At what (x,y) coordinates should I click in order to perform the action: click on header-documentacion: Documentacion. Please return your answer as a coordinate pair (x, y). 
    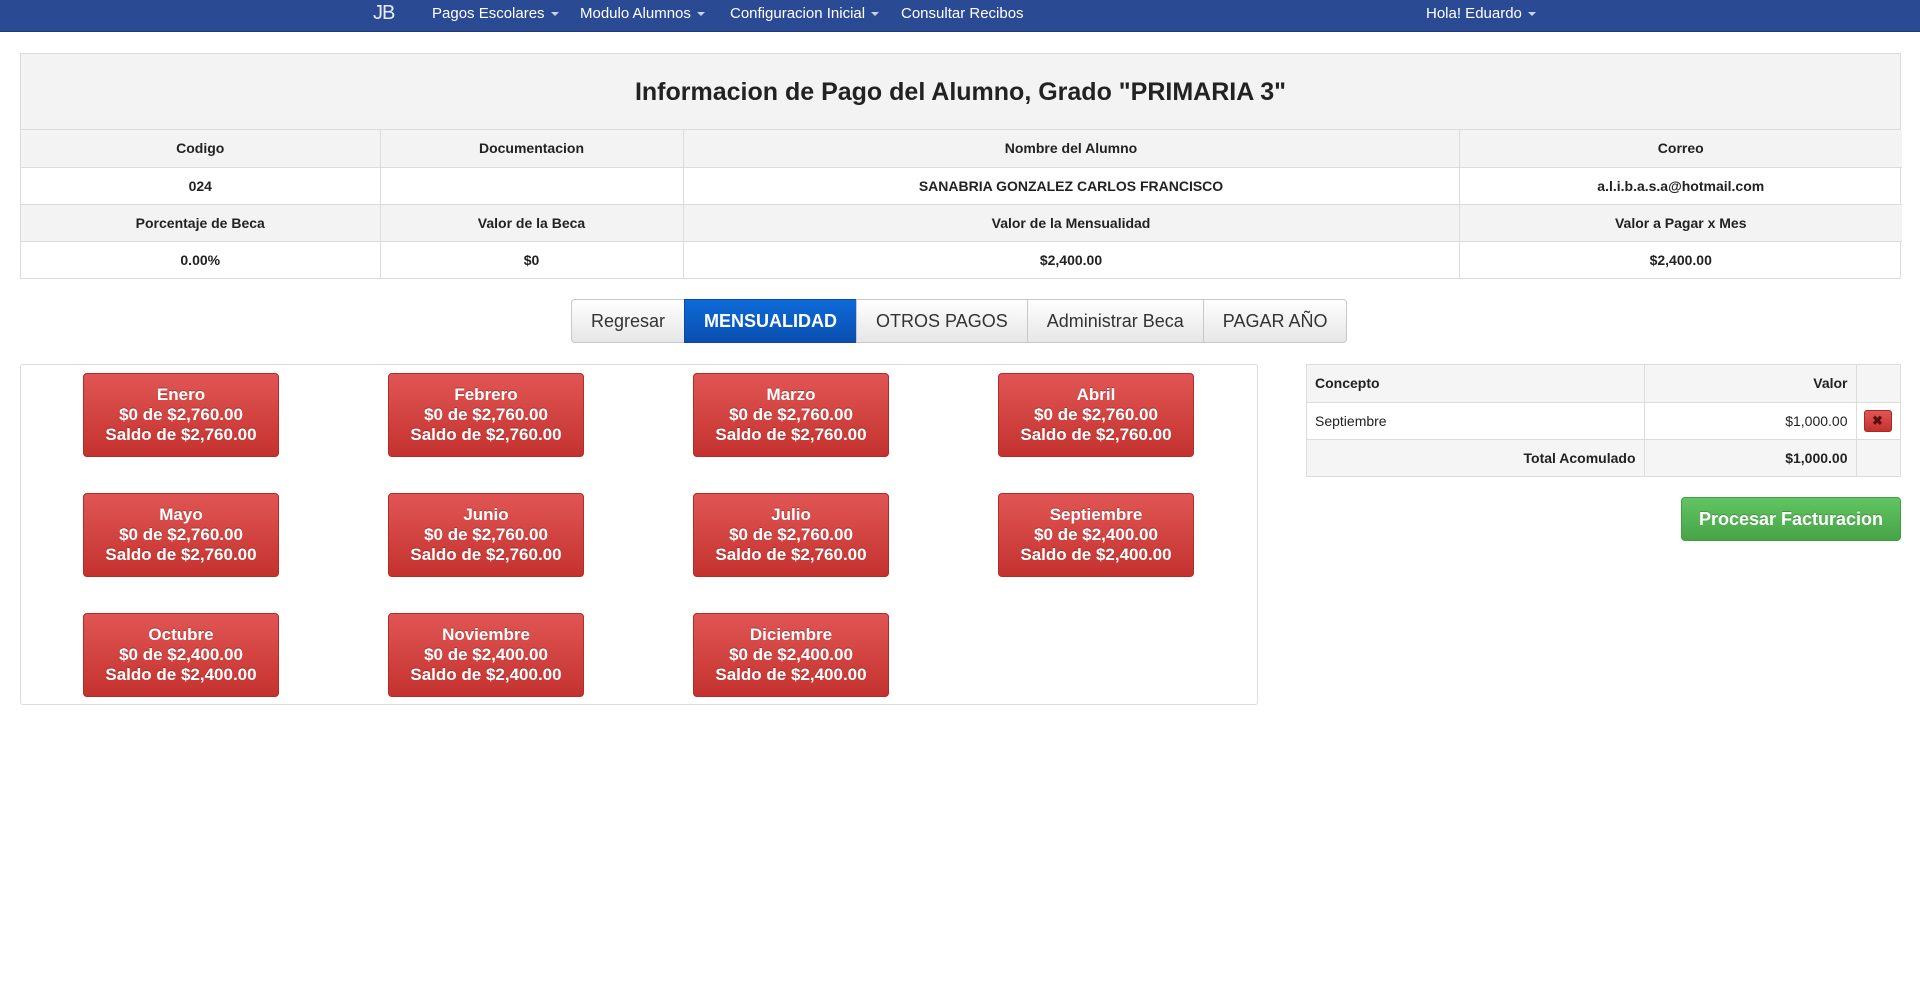
    Looking at the image, I should click on (532, 149).